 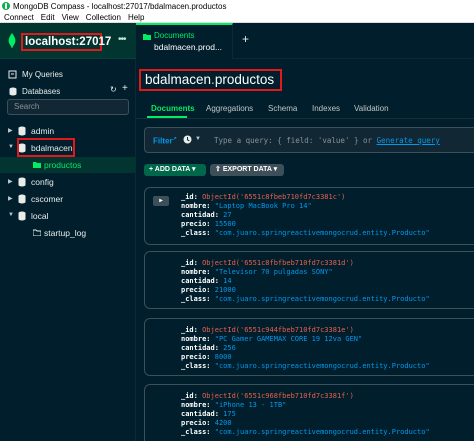 What do you see at coordinates (11, 147) in the screenshot?
I see `caret-down-icon: ▼` at bounding box center [11, 147].